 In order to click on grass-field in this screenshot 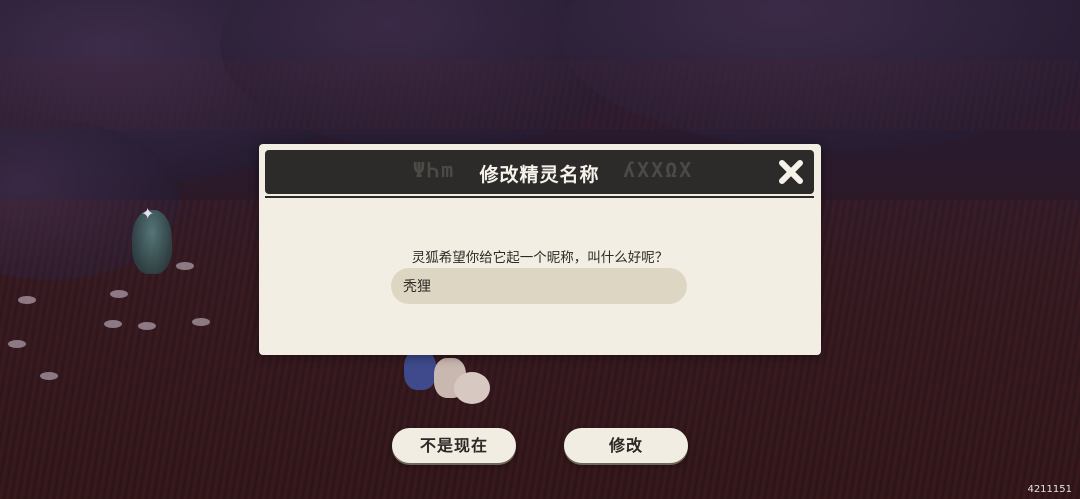, I will do `click(540, 95)`.